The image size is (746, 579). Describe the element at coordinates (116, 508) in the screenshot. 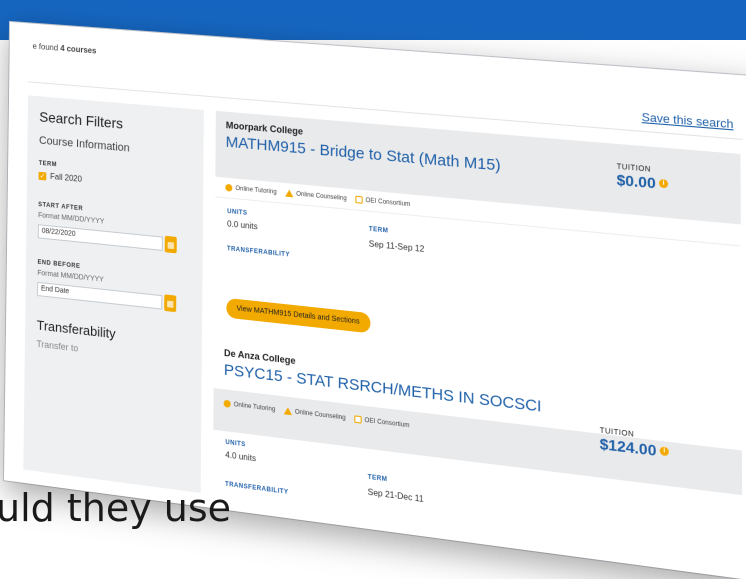

I see `slide-caption: uld they use` at that location.